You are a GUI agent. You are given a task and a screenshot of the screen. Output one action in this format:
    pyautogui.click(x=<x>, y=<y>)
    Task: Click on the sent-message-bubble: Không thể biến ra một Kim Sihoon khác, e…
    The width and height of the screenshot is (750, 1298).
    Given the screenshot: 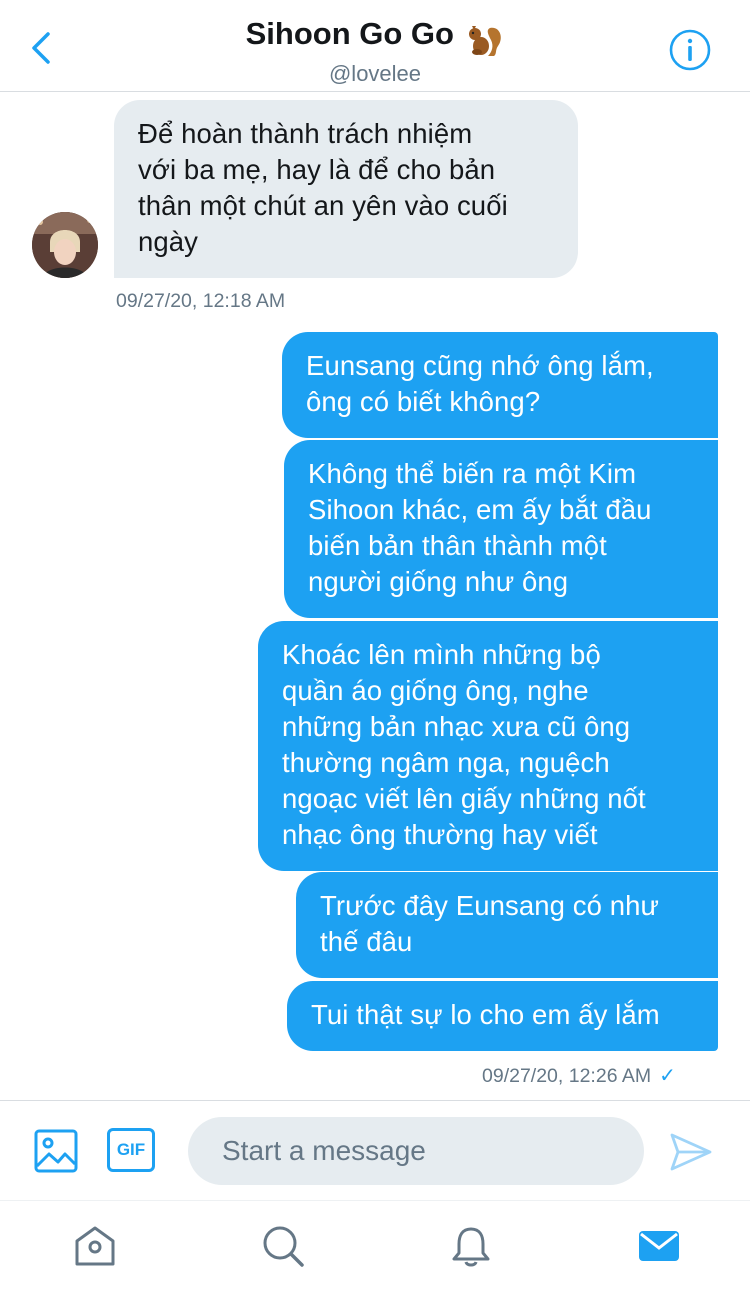 What is the action you would take?
    pyautogui.click(x=501, y=529)
    